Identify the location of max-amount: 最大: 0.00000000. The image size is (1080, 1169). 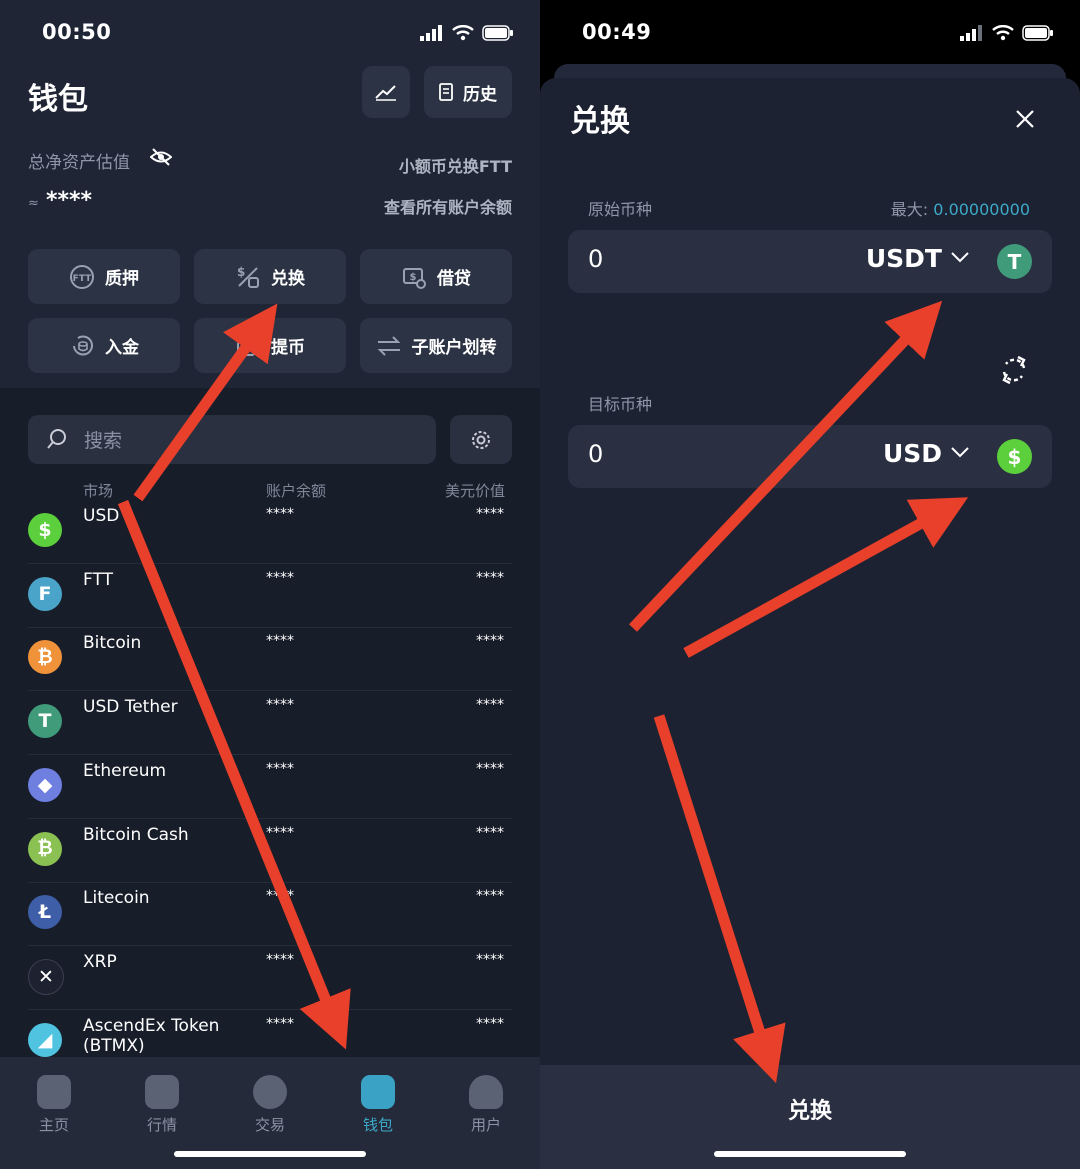
(960, 208).